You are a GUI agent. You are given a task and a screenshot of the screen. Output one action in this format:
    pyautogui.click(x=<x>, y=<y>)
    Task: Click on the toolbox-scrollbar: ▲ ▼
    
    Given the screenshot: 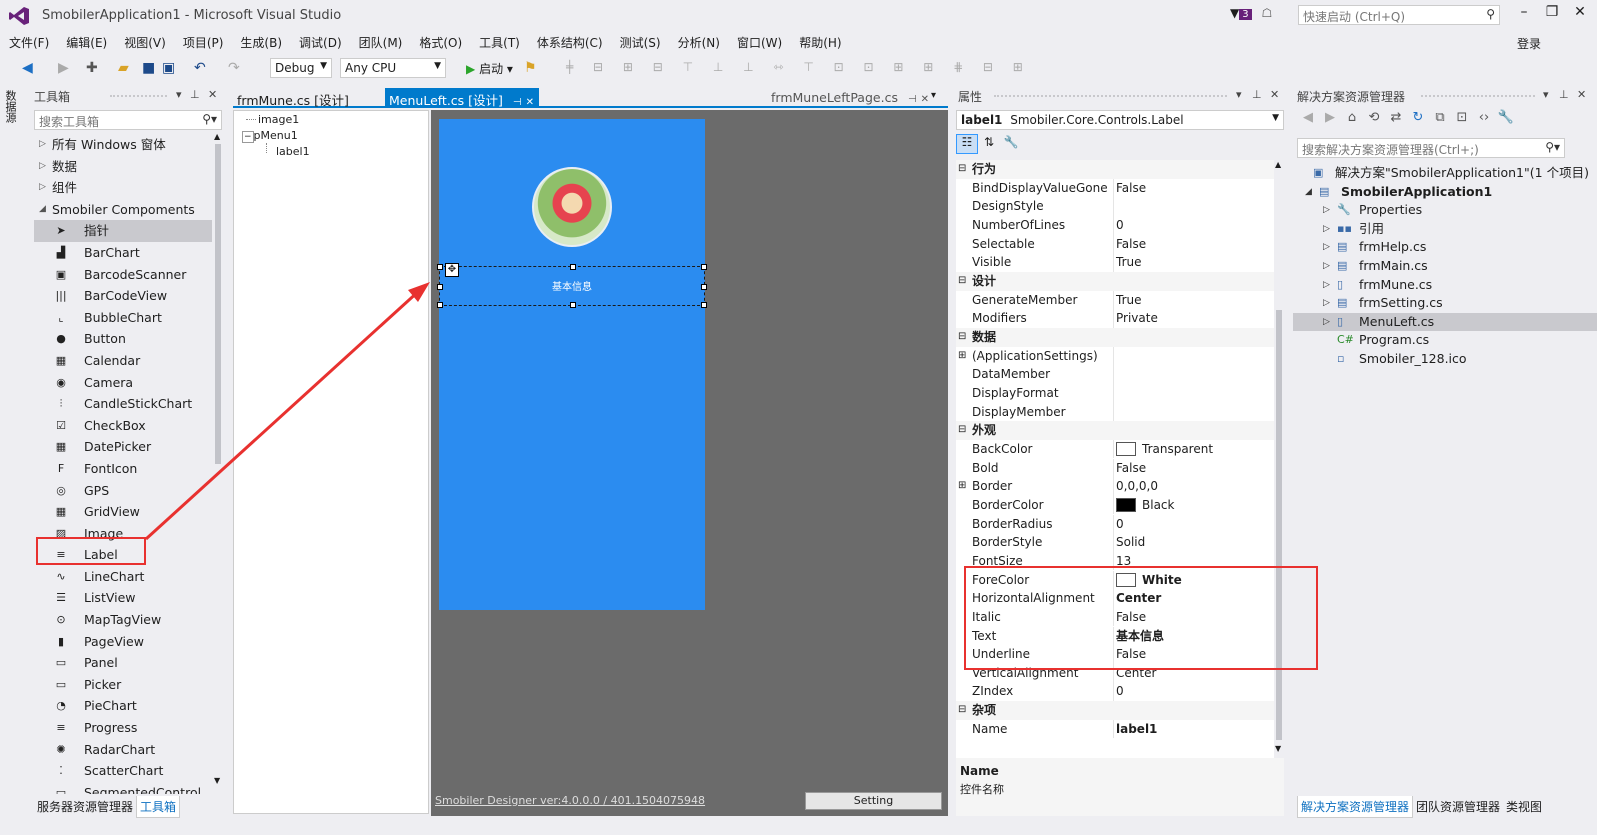 What is the action you would take?
    pyautogui.click(x=218, y=461)
    